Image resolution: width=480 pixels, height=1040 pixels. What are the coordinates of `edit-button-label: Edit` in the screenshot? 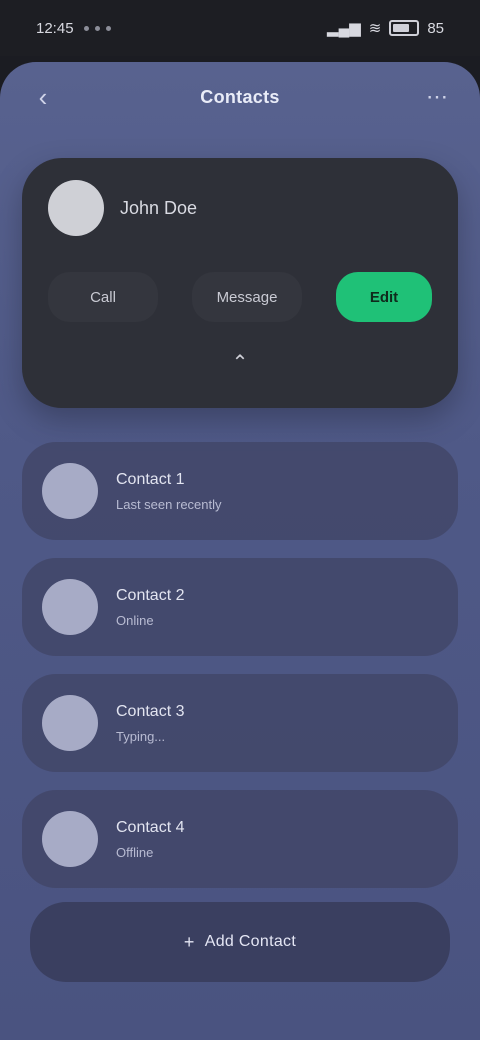 It's located at (384, 297).